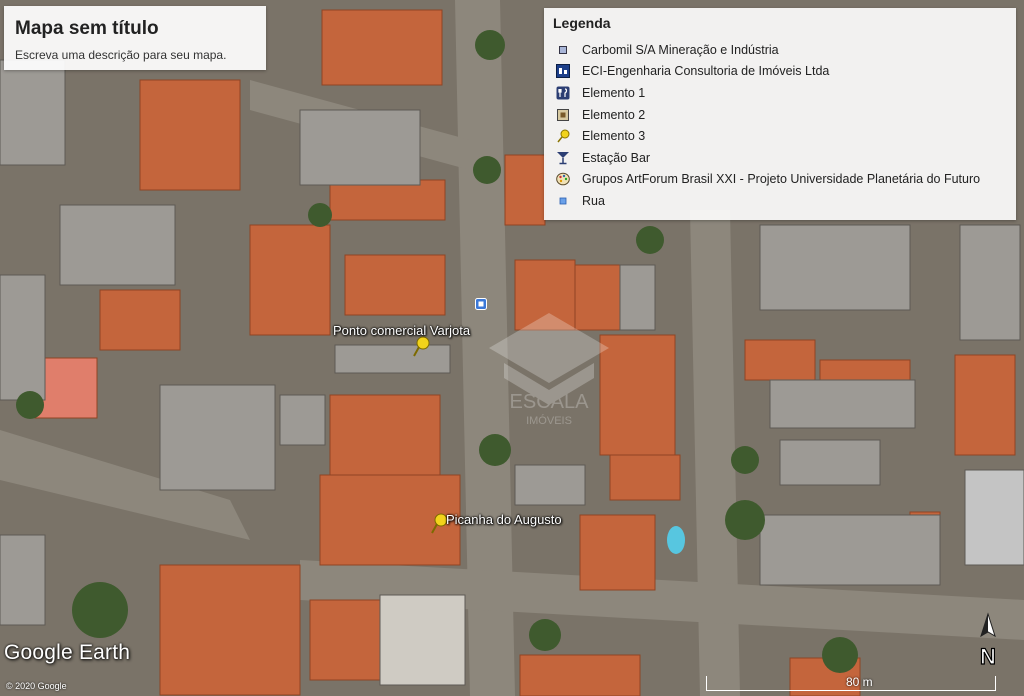 The image size is (1024, 696). What do you see at coordinates (614, 136) in the screenshot?
I see `legend-item-label: Elemento 3` at bounding box center [614, 136].